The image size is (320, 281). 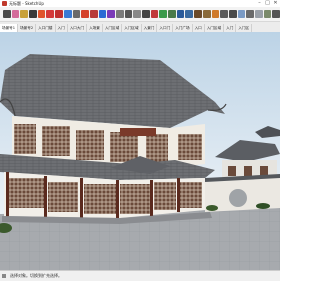 I want to click on rectangle-icon, so click(x=50, y=14).